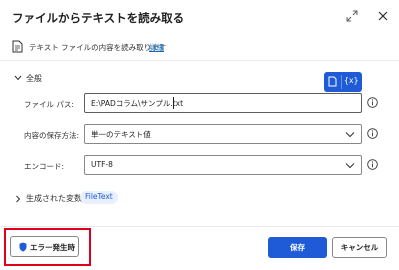 Image resolution: width=399 pixels, height=270 pixels. I want to click on variables-button-divider, so click(341, 82).